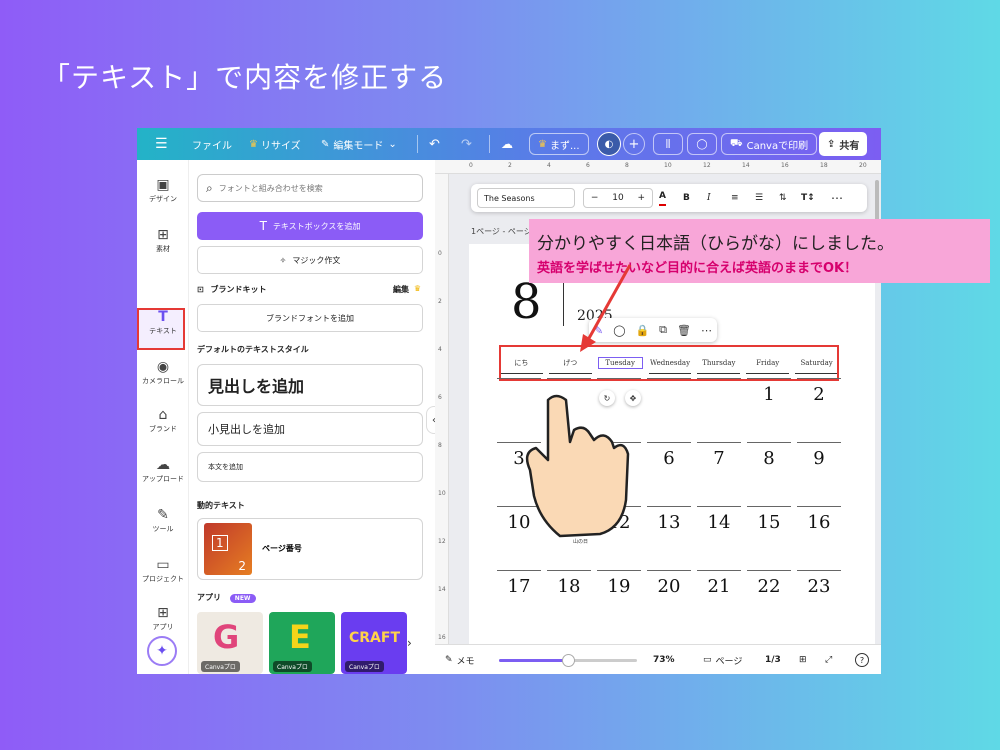 The width and height of the screenshot is (1000, 750). What do you see at coordinates (828, 659) in the screenshot?
I see `fullscreen-icon: ⤢` at bounding box center [828, 659].